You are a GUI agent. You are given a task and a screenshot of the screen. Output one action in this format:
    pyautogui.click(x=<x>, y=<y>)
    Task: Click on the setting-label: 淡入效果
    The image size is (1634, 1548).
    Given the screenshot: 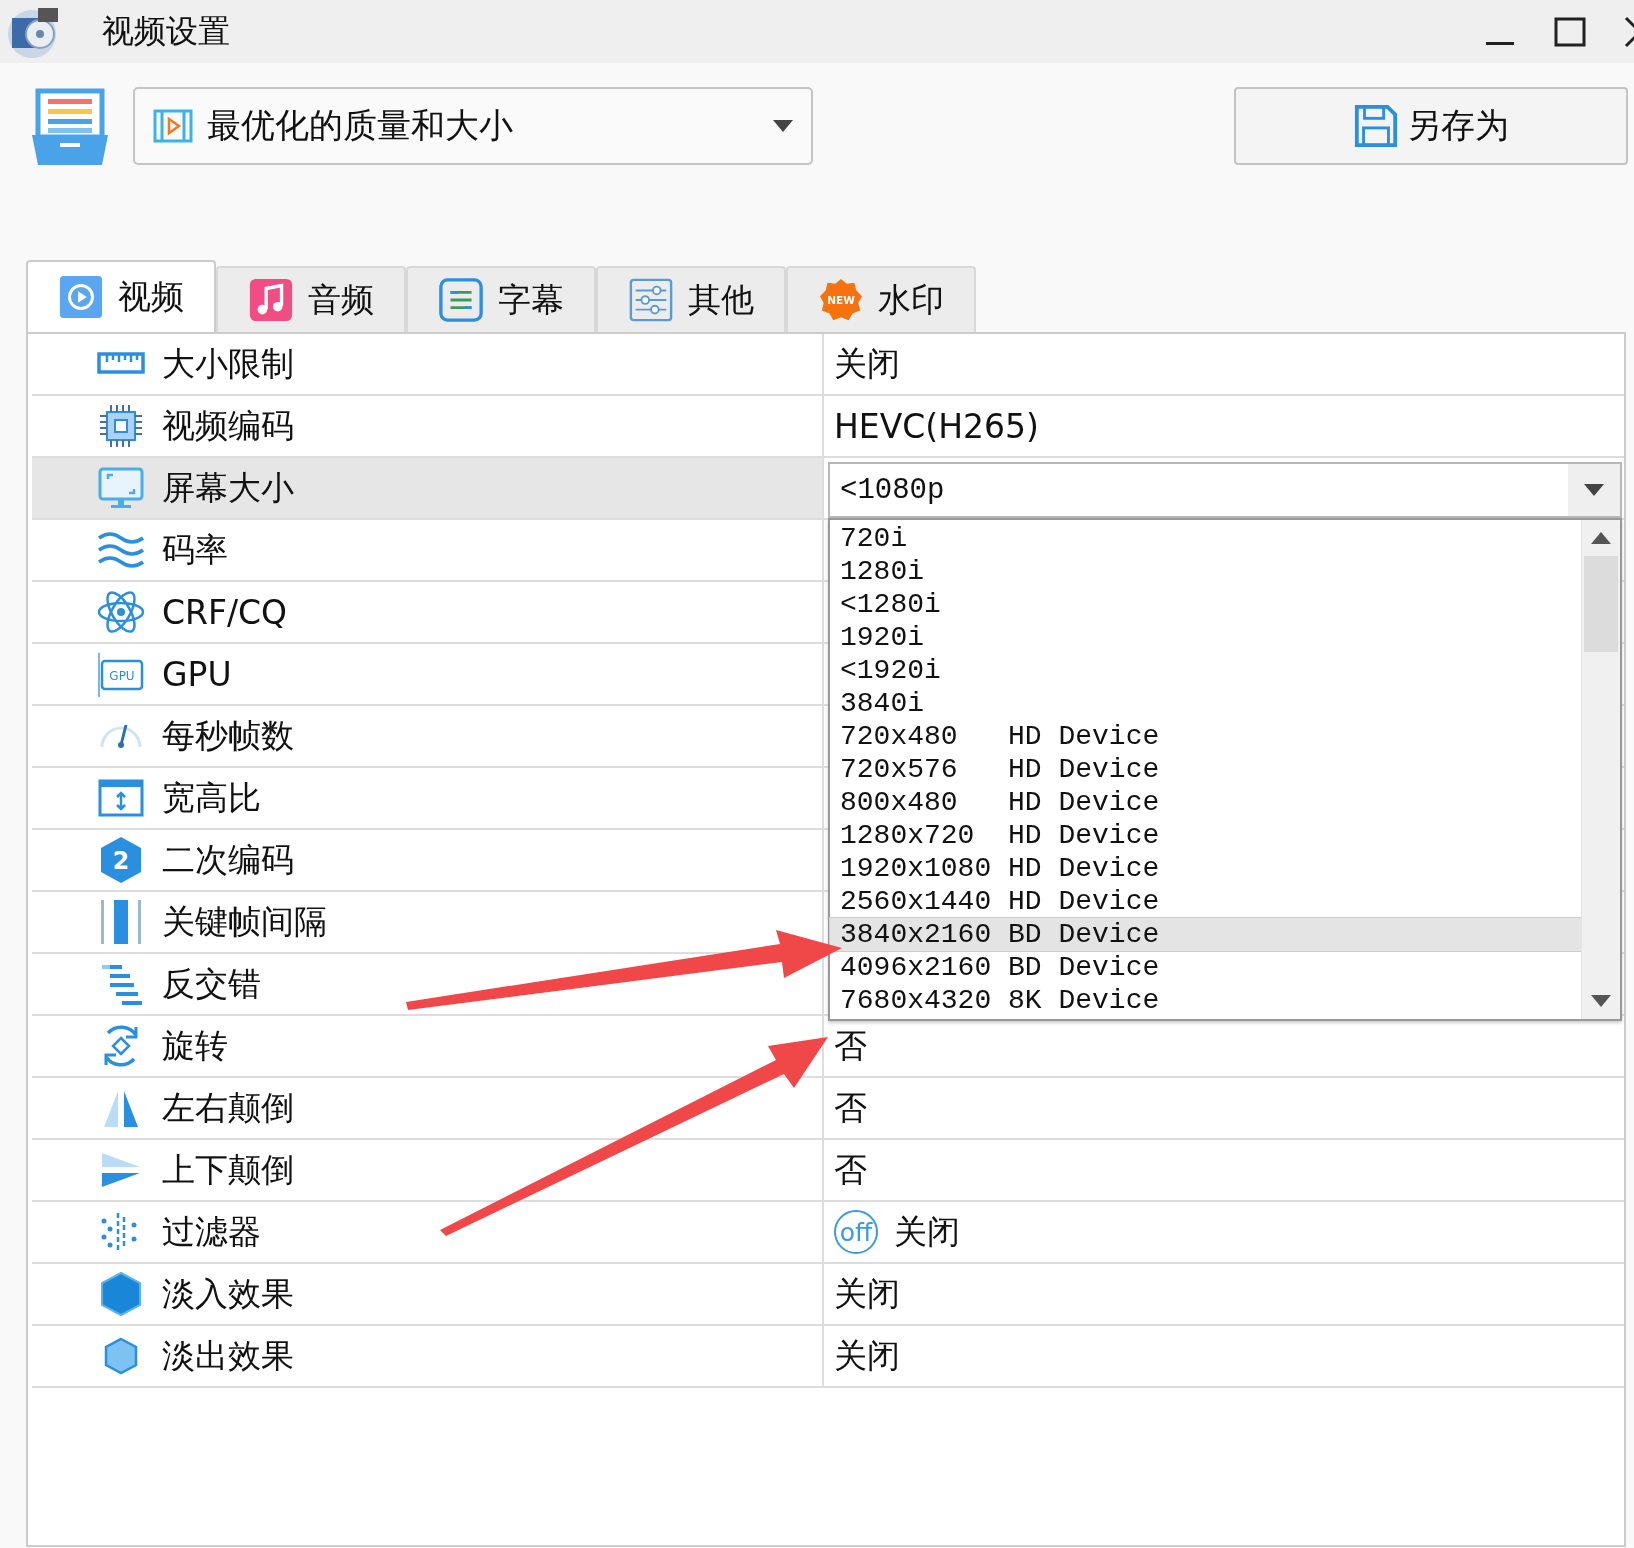 What is the action you would take?
    pyautogui.click(x=228, y=1293)
    